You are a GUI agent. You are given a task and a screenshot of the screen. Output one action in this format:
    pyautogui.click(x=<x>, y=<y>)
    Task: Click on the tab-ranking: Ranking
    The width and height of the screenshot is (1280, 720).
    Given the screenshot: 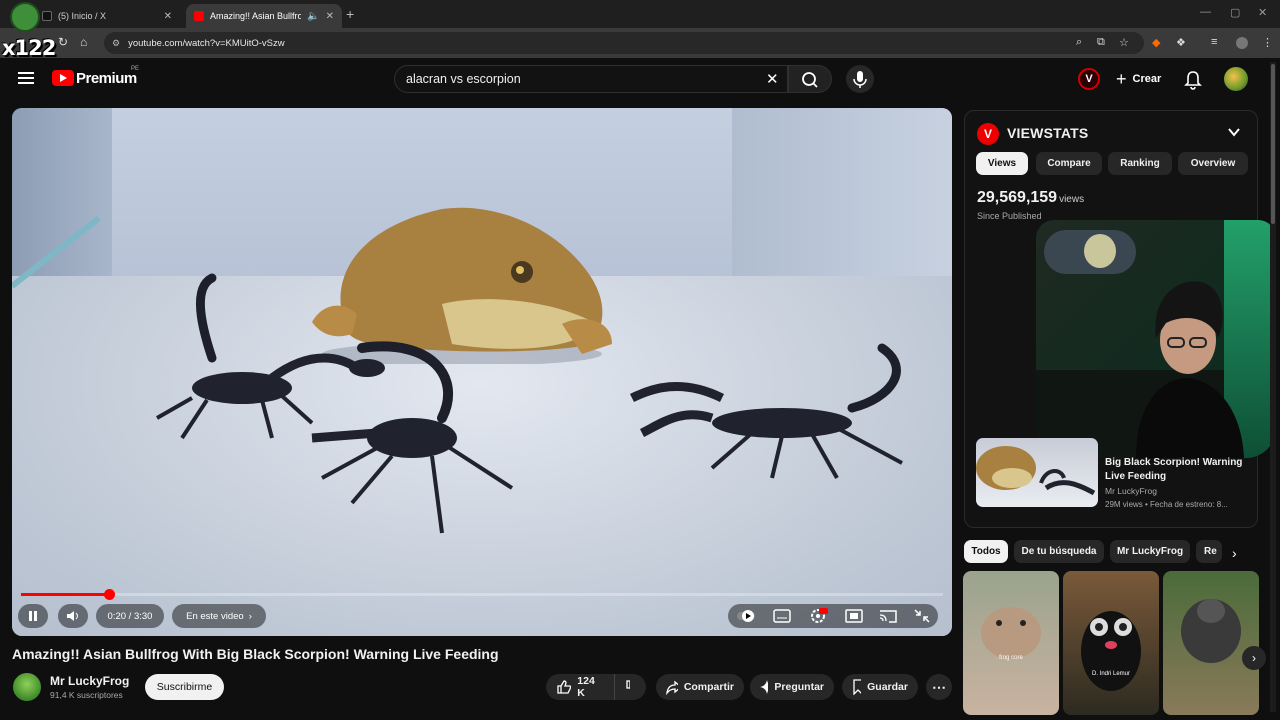 What is the action you would take?
    pyautogui.click(x=1140, y=163)
    